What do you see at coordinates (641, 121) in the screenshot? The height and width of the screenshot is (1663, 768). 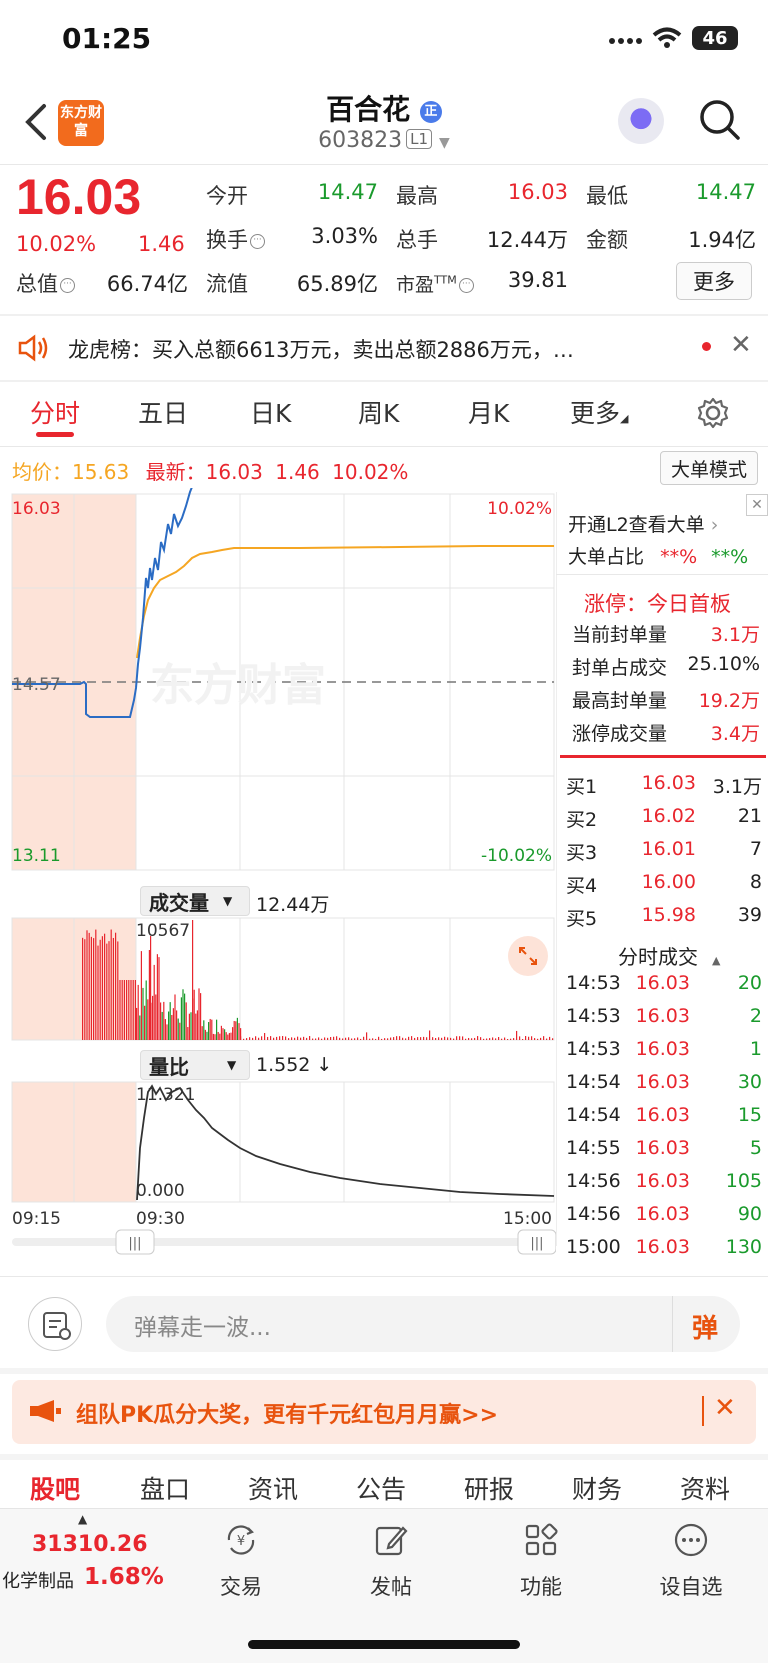 I see `assistant-robot-icon` at bounding box center [641, 121].